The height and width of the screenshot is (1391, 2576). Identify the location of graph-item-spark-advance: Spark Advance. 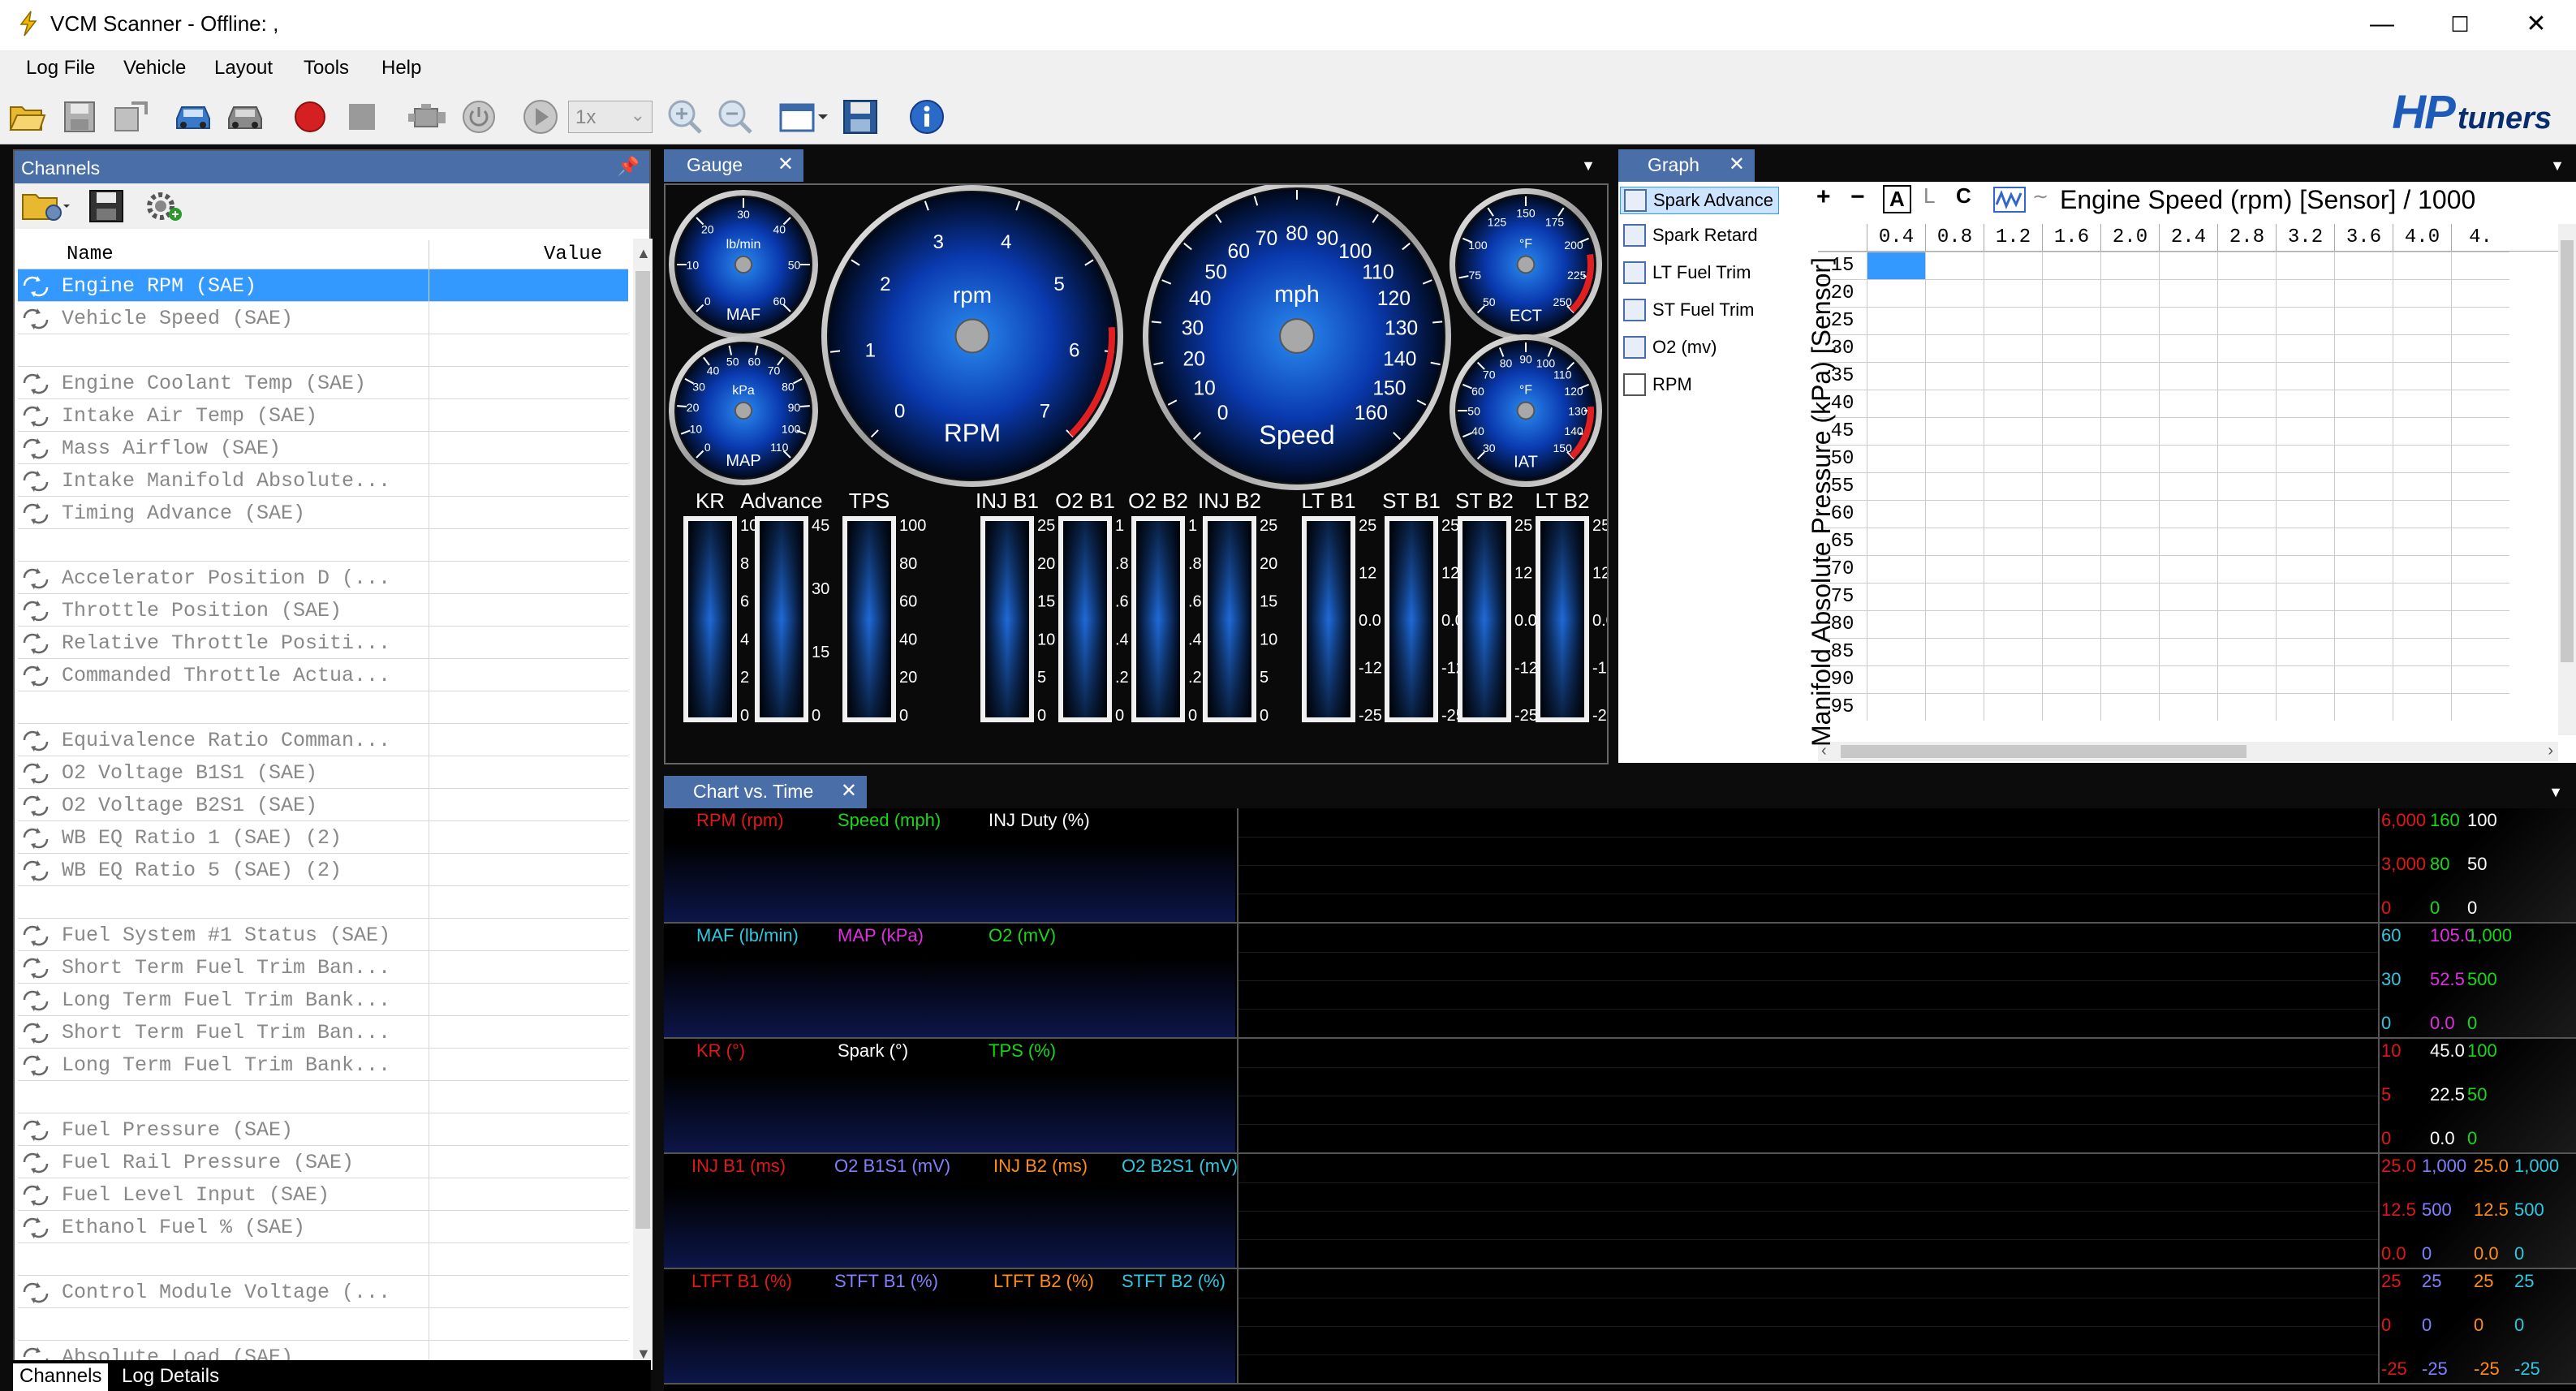
(1700, 200).